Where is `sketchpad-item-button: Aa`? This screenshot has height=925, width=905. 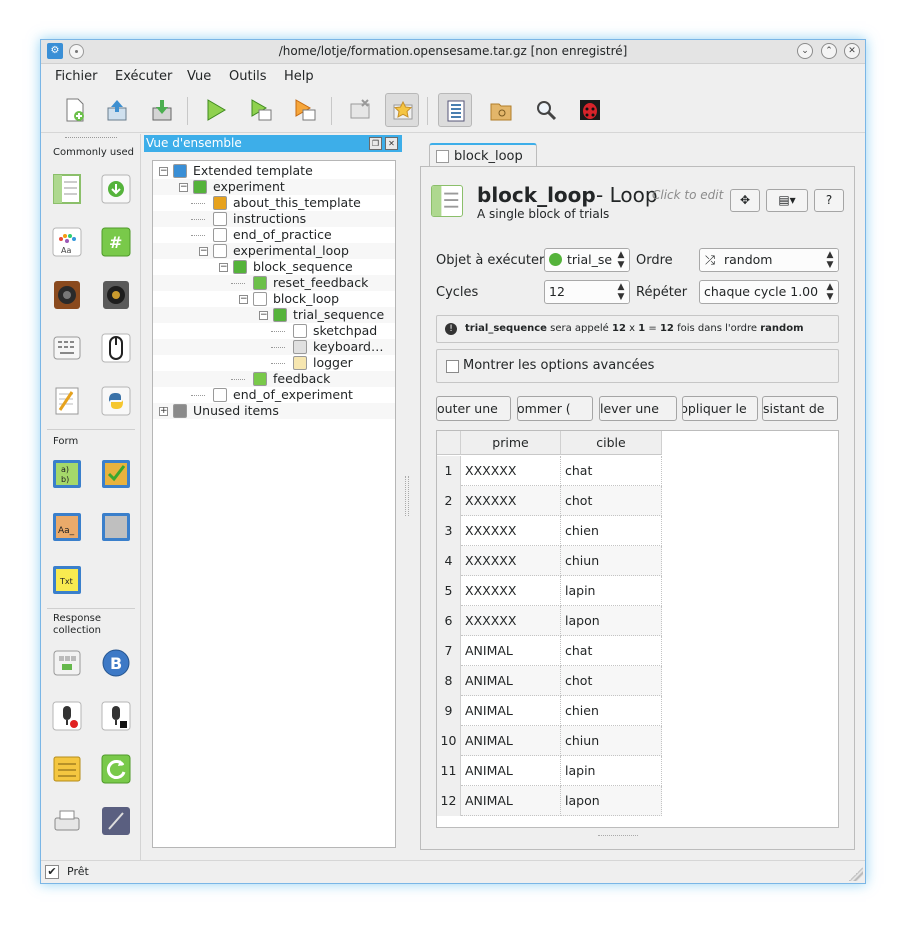 sketchpad-item-button: Aa is located at coordinates (67, 242).